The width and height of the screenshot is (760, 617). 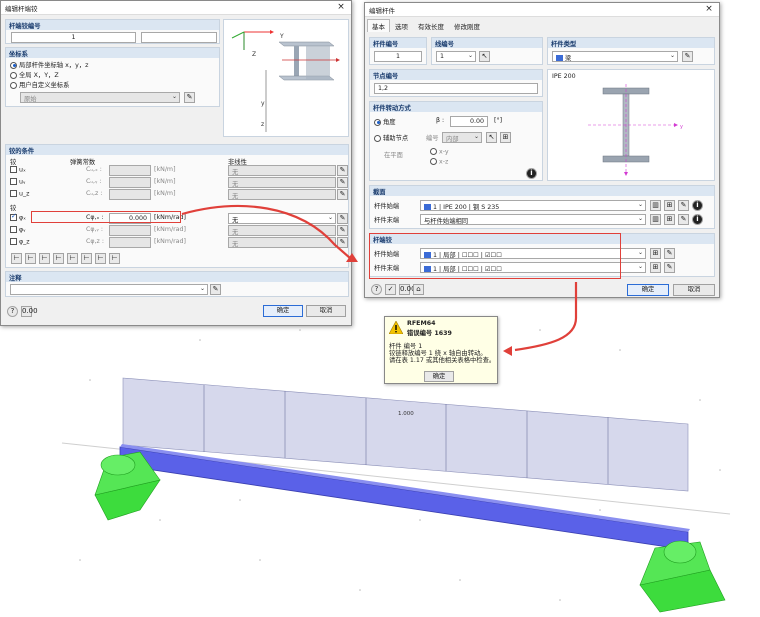 What do you see at coordinates (546, 317) in the screenshot?
I see `arrow-to-alert` at bounding box center [546, 317].